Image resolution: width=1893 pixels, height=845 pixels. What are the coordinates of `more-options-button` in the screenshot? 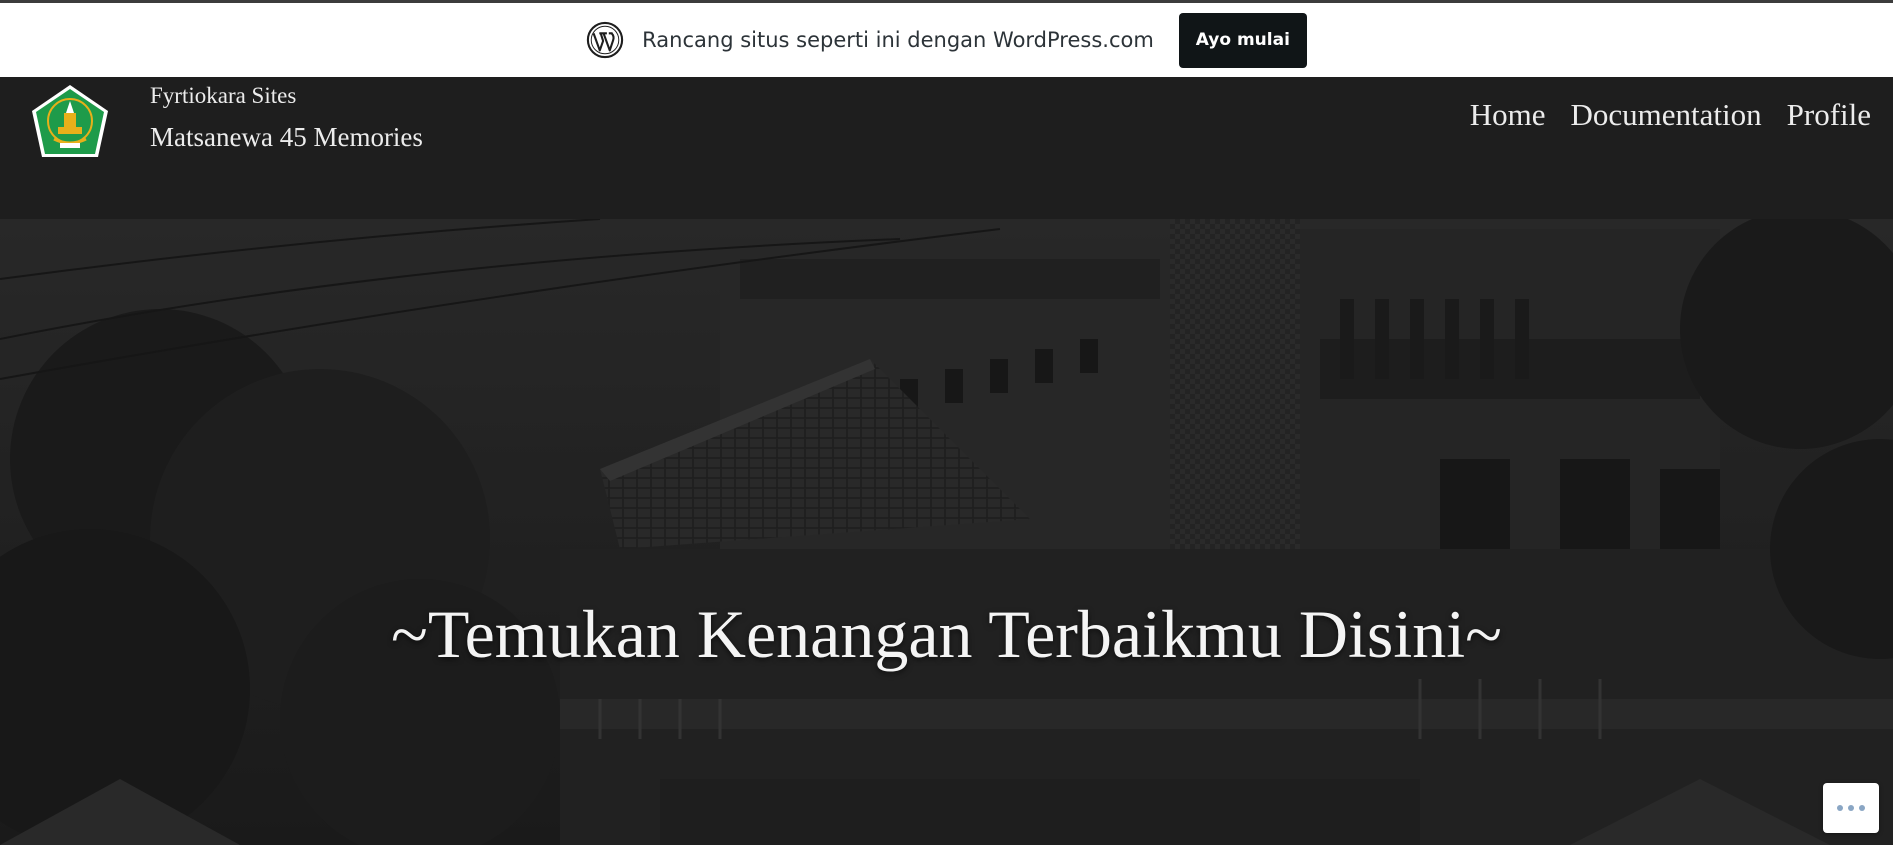 It's located at (1851, 808).